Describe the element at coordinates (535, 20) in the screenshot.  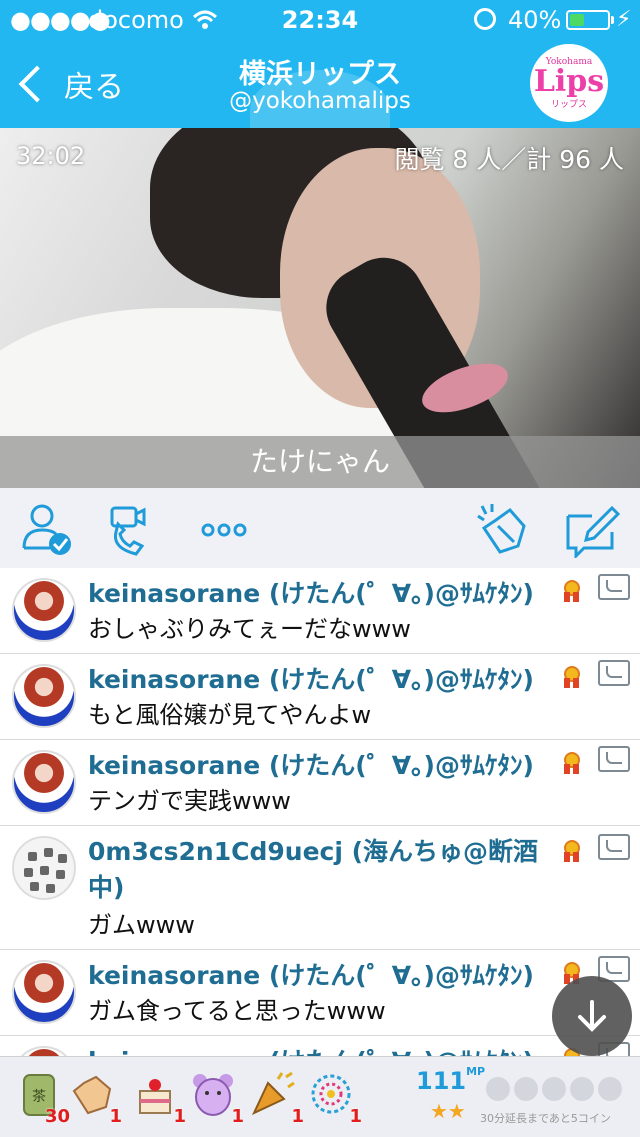
I see `battery-percent: 40%` at that location.